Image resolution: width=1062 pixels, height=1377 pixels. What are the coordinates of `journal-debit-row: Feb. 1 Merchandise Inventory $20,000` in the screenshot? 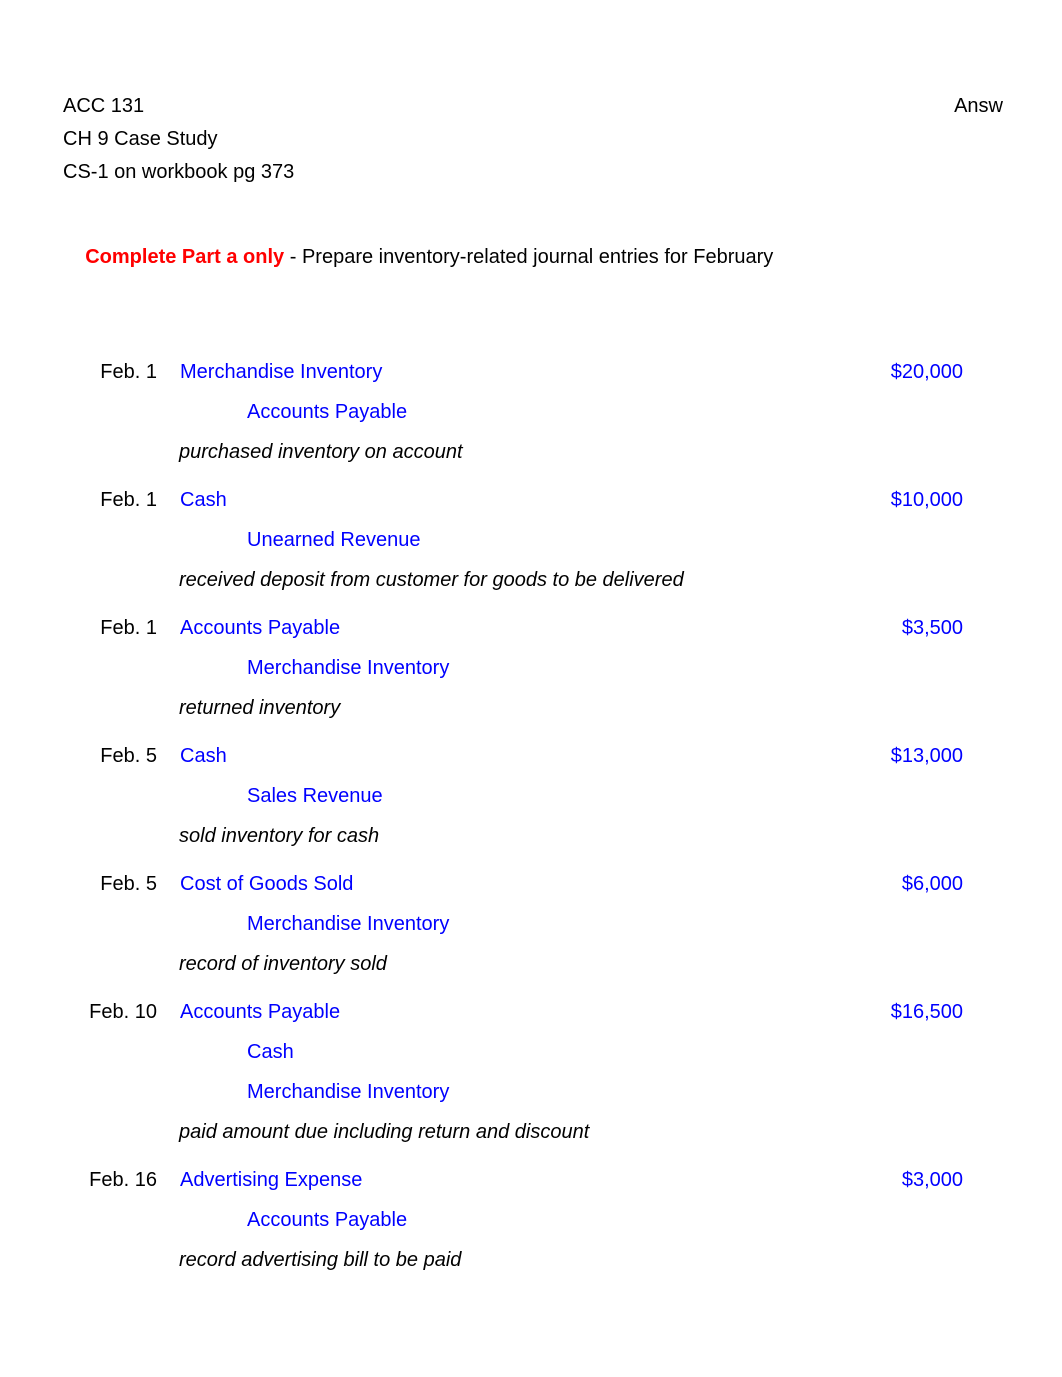 It's located at (531, 372).